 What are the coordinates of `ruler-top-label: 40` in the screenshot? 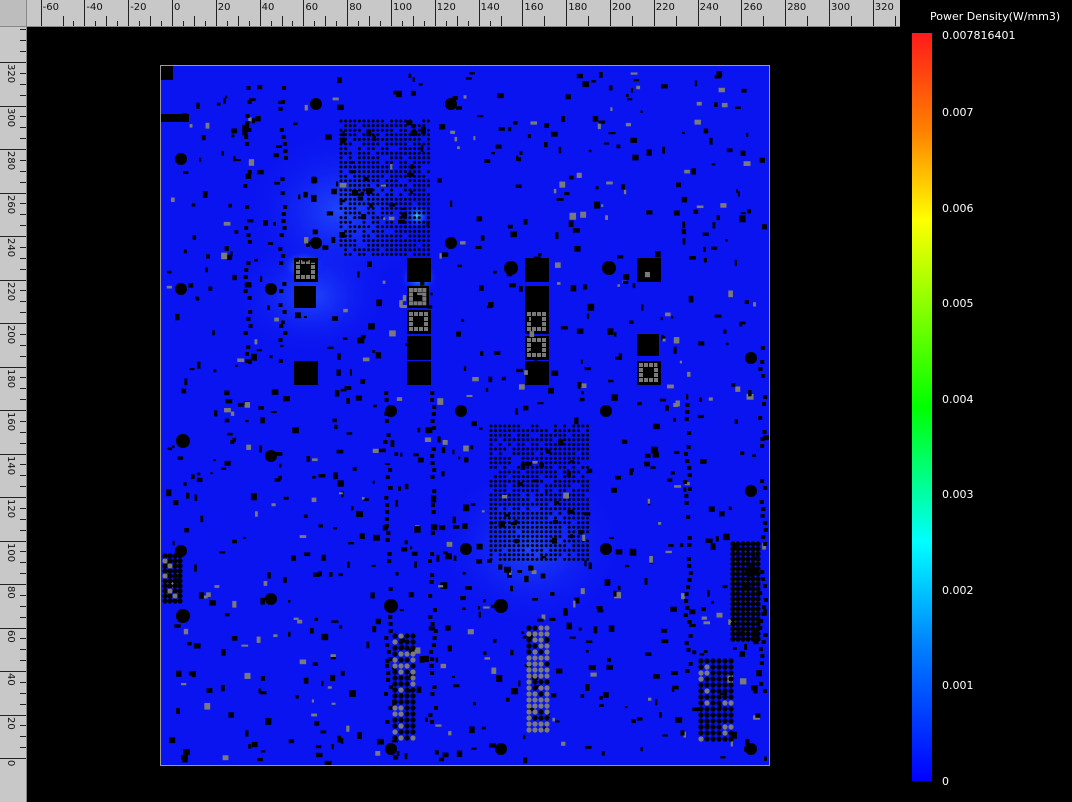 It's located at (268, 7).